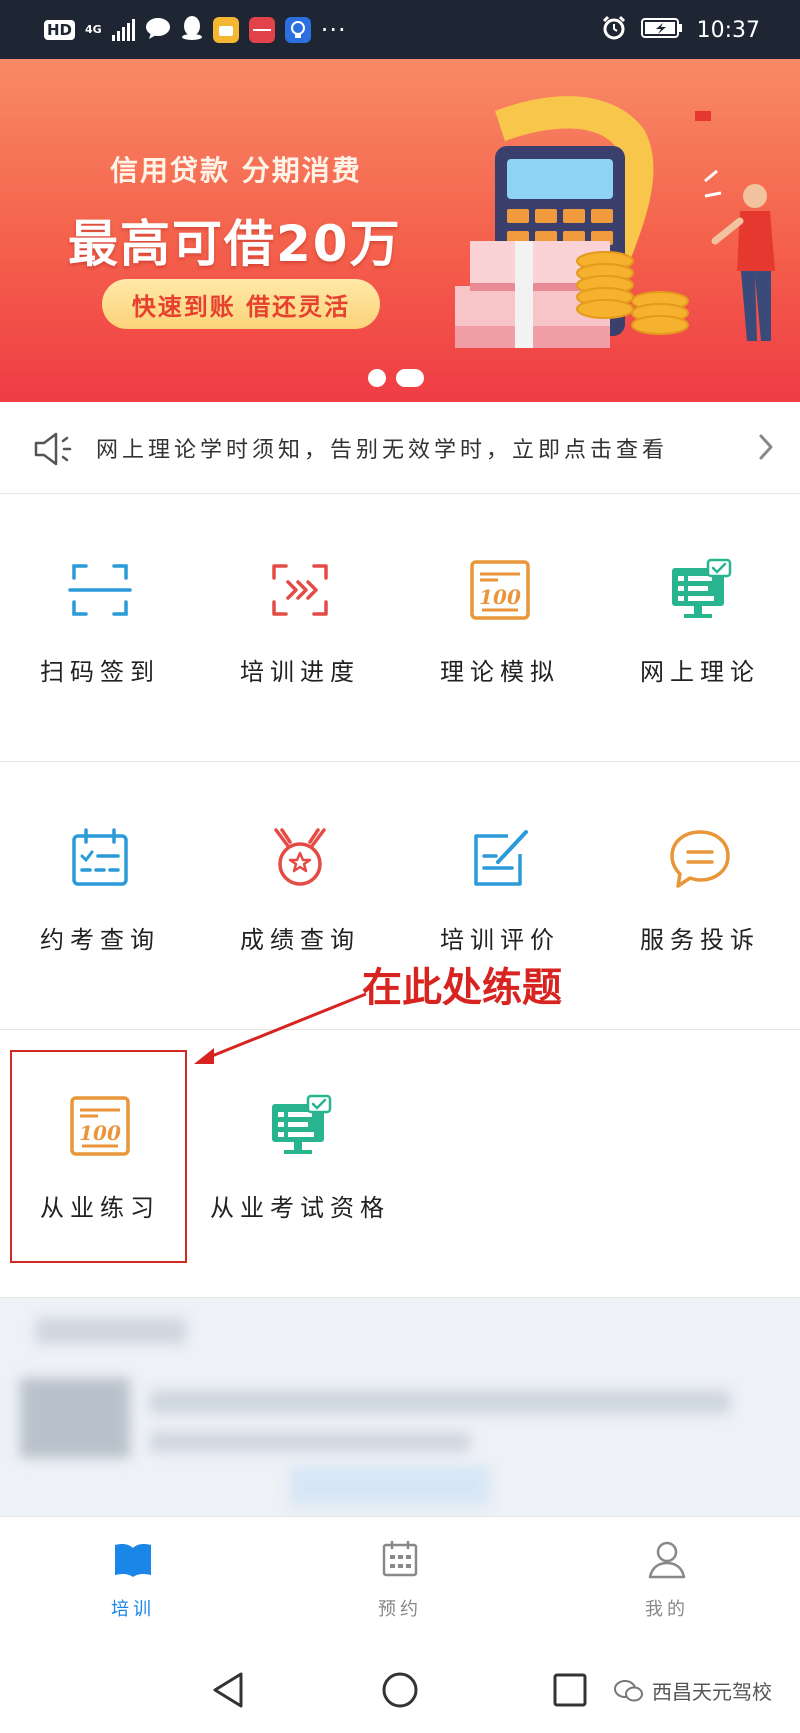 Image resolution: width=800 pixels, height=1733 pixels. What do you see at coordinates (133, 1609) in the screenshot?
I see `tab-label: 培训` at bounding box center [133, 1609].